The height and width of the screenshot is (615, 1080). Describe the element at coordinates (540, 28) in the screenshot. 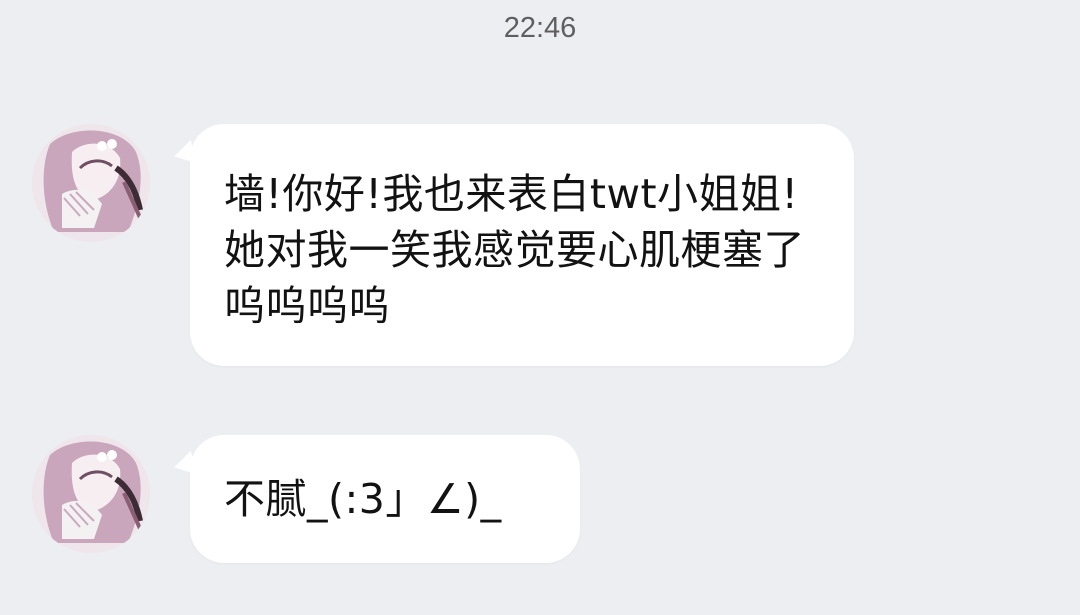

I see `timestamp: 22:46` at that location.